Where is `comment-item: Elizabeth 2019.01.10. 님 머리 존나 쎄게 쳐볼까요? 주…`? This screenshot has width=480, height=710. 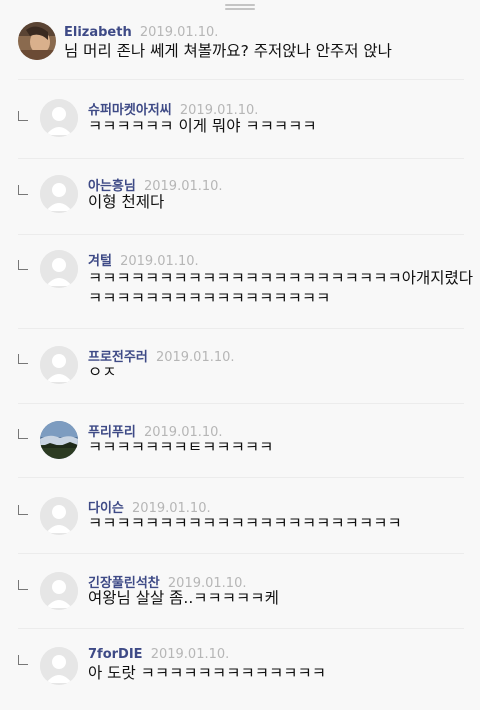 comment-item: Elizabeth 2019.01.10. 님 머리 존나 쎄게 쳐볼까요? 주… is located at coordinates (240, 52).